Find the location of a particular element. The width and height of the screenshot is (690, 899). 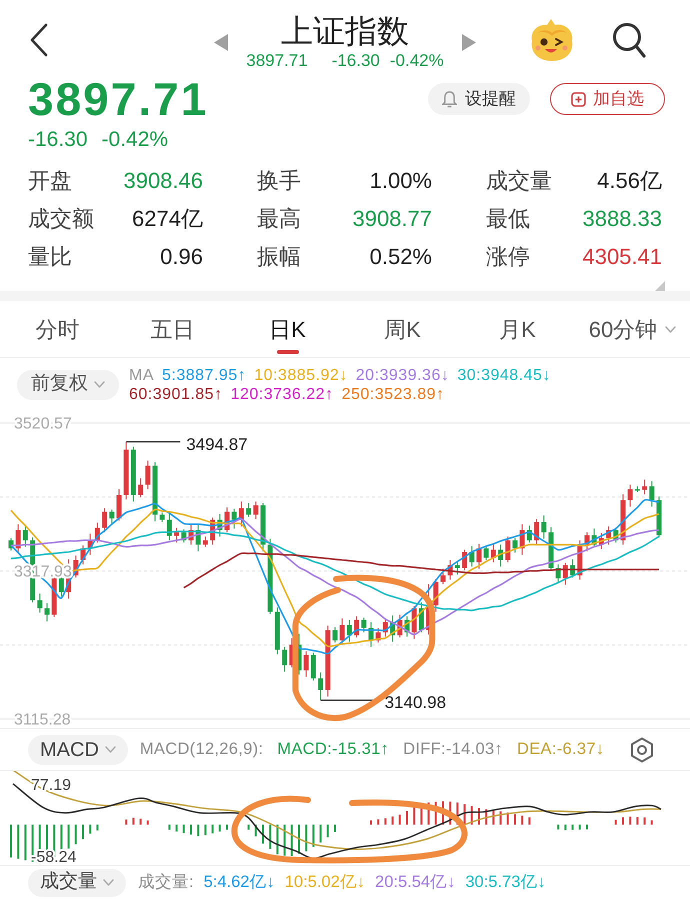

plus-square-icon is located at coordinates (578, 99).